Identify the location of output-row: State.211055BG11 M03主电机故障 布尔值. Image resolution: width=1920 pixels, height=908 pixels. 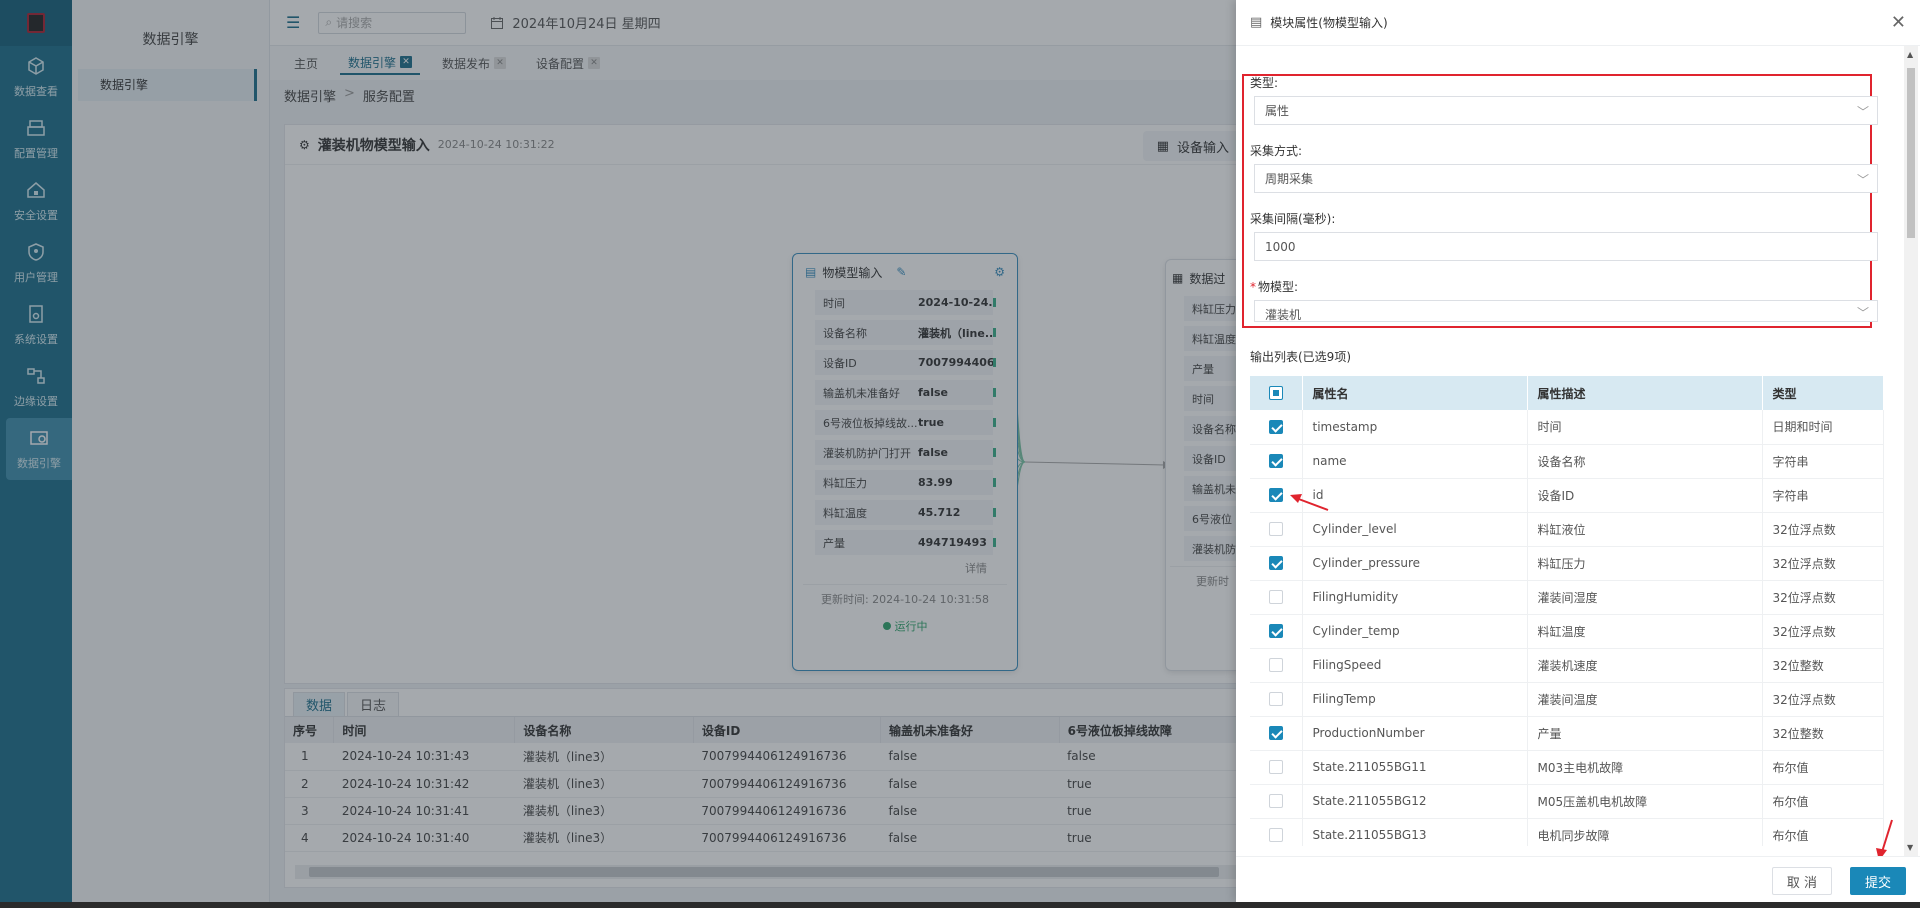
(1567, 767).